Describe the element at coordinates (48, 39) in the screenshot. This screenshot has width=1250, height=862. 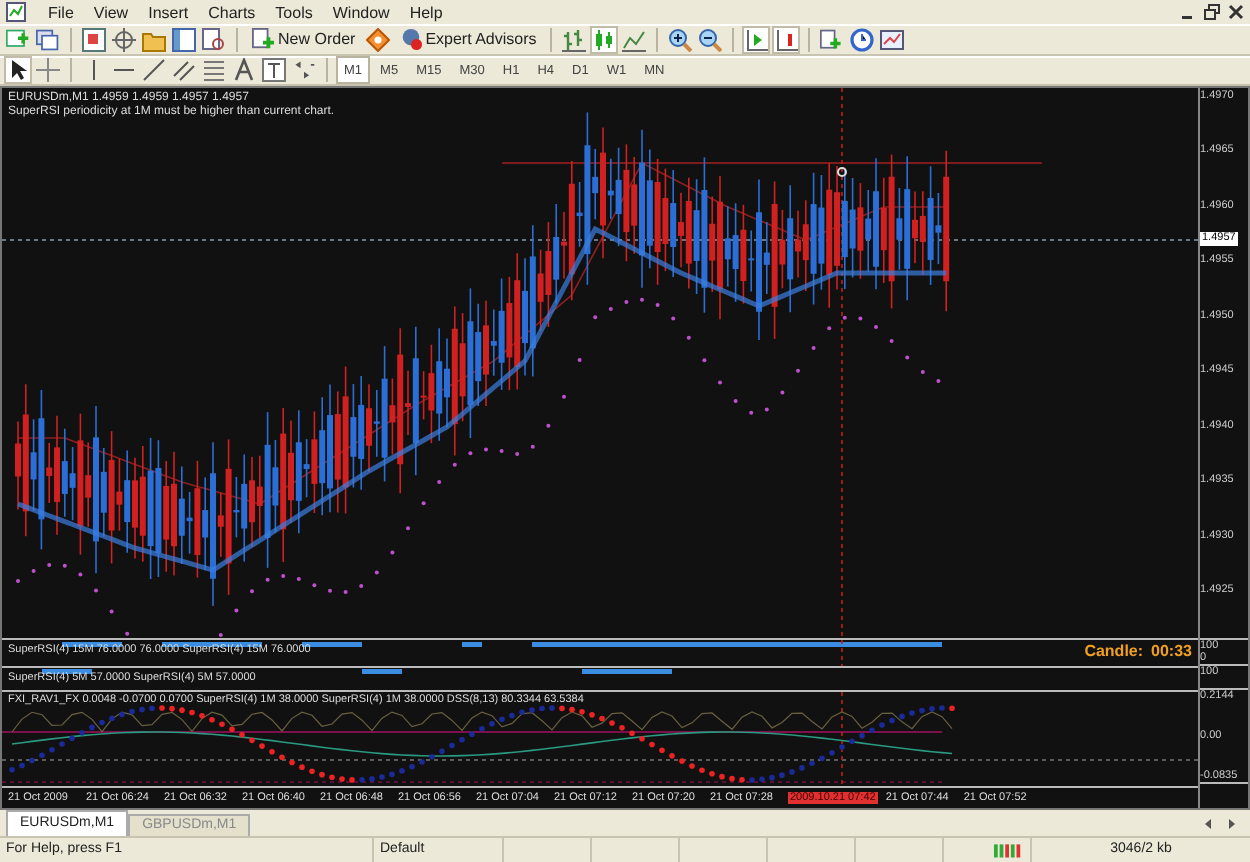
I see `windows-icon` at that location.